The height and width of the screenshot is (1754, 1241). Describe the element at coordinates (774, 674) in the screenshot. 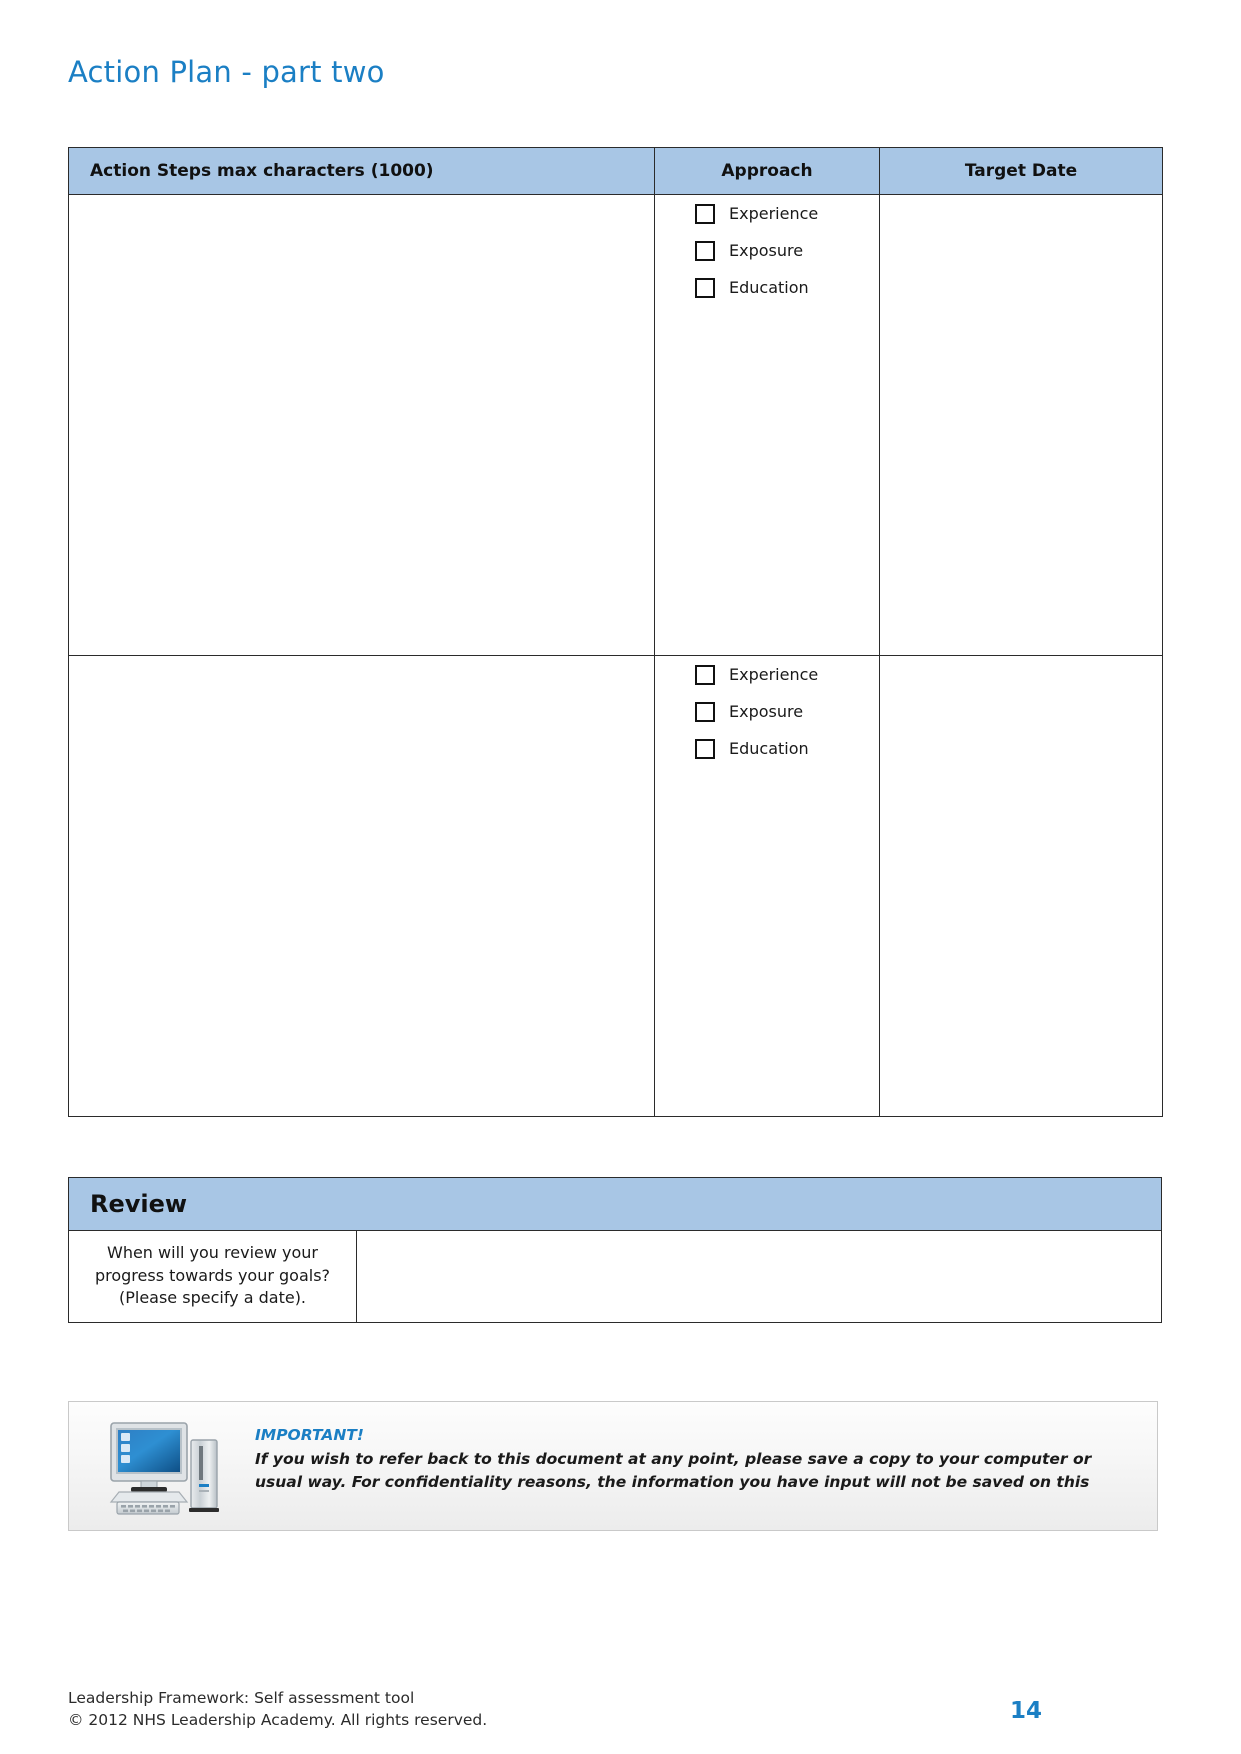

I see `checkbox-label-experience-row-2: Experience` at that location.